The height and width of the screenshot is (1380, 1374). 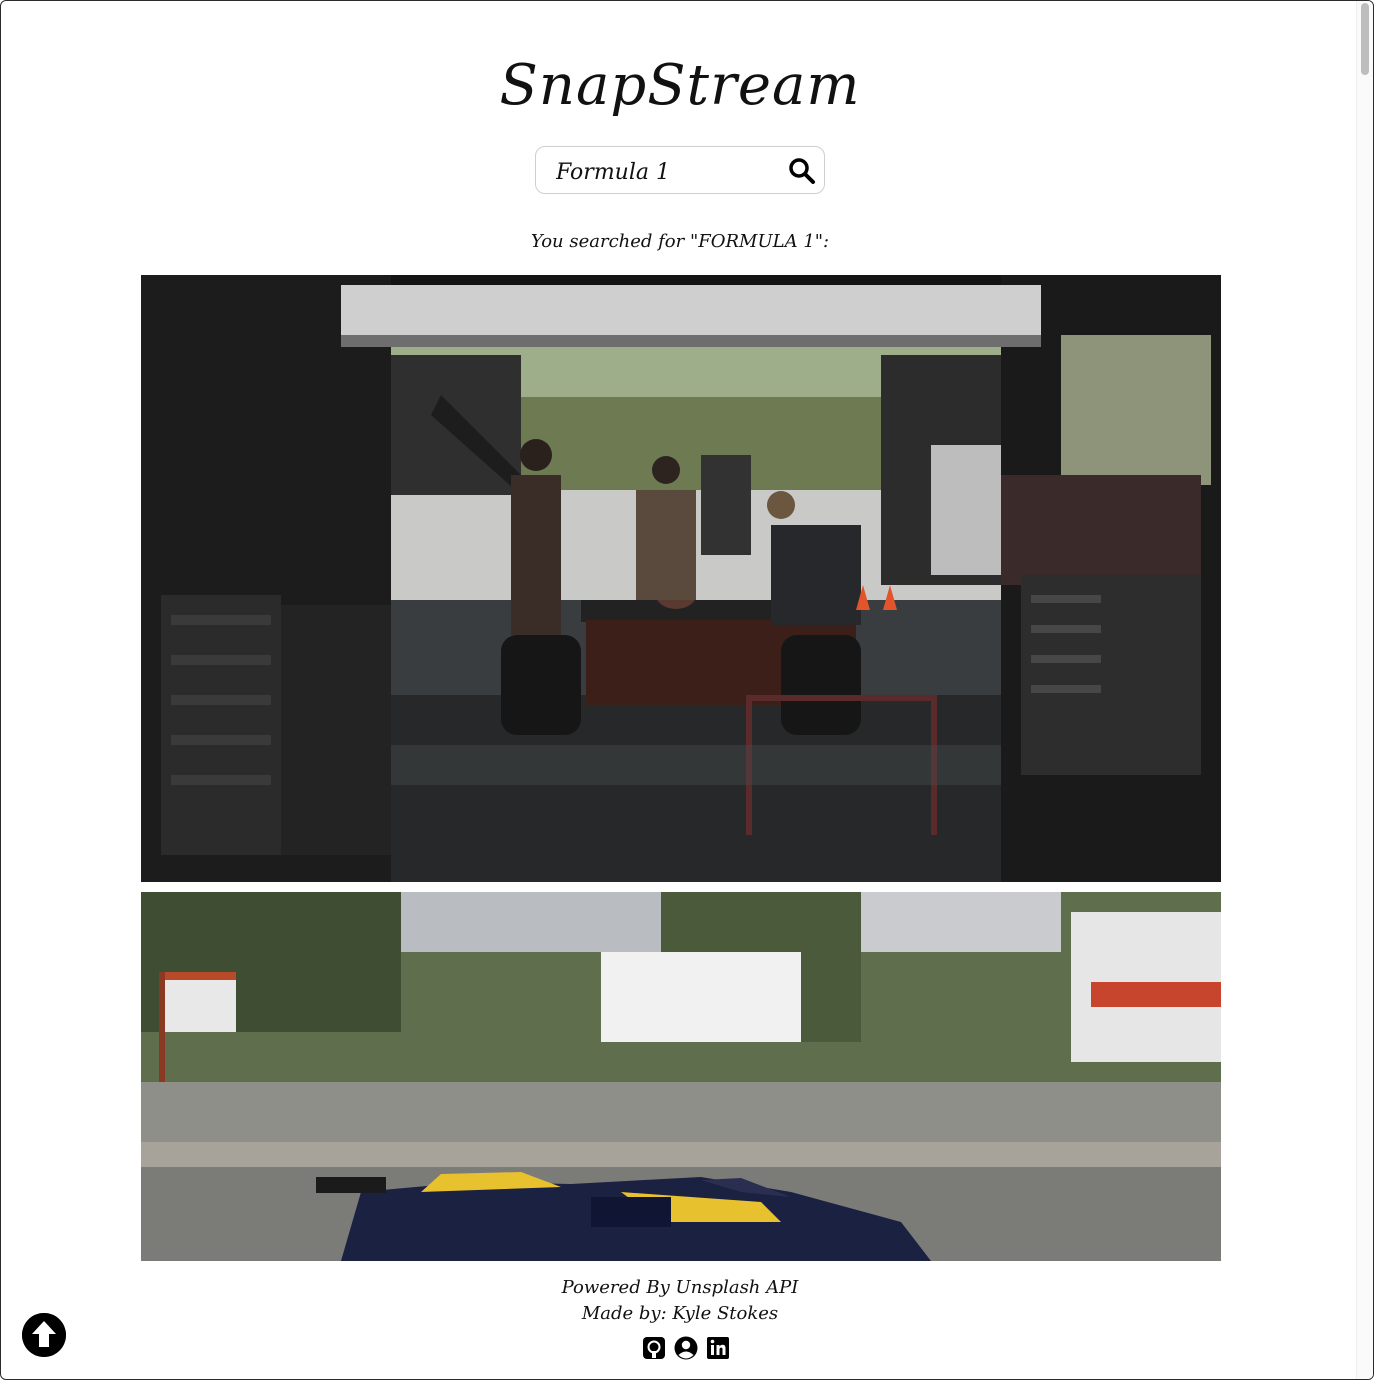 I want to click on search-bar, so click(x=680, y=170).